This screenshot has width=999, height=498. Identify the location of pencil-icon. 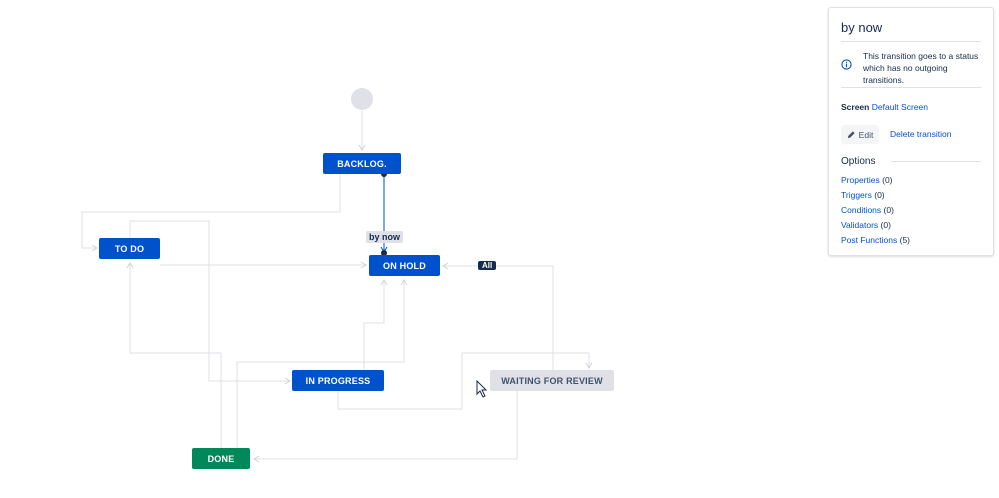
(851, 135).